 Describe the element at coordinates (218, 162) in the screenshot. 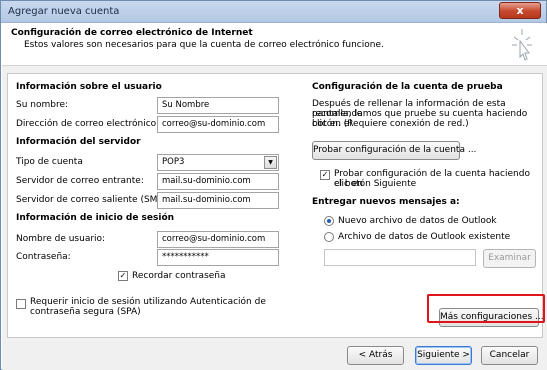

I see `account-type-select: POP3 ▼` at that location.